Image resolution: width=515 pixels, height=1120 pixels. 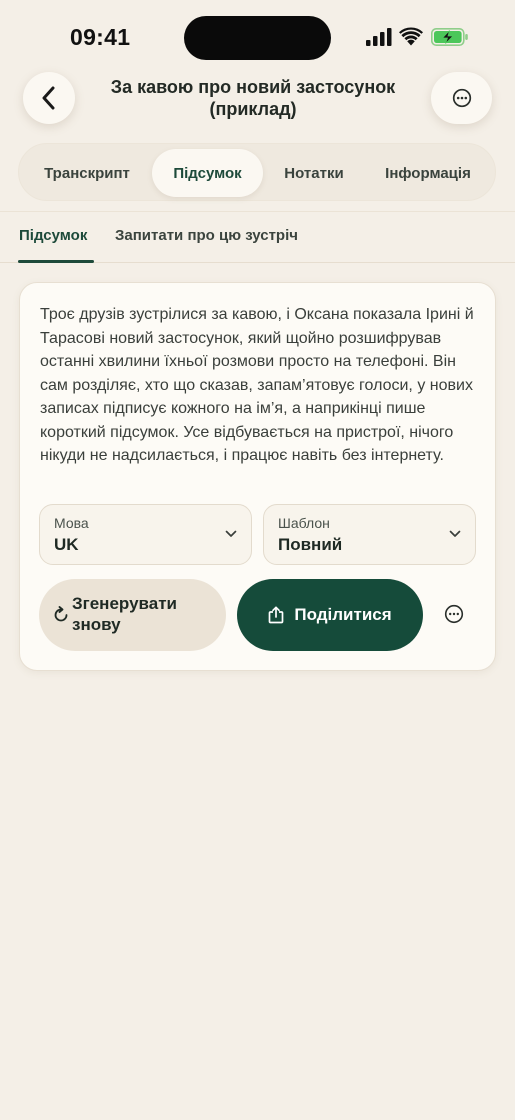 I want to click on status-bar: 09:41, so click(x=257, y=36).